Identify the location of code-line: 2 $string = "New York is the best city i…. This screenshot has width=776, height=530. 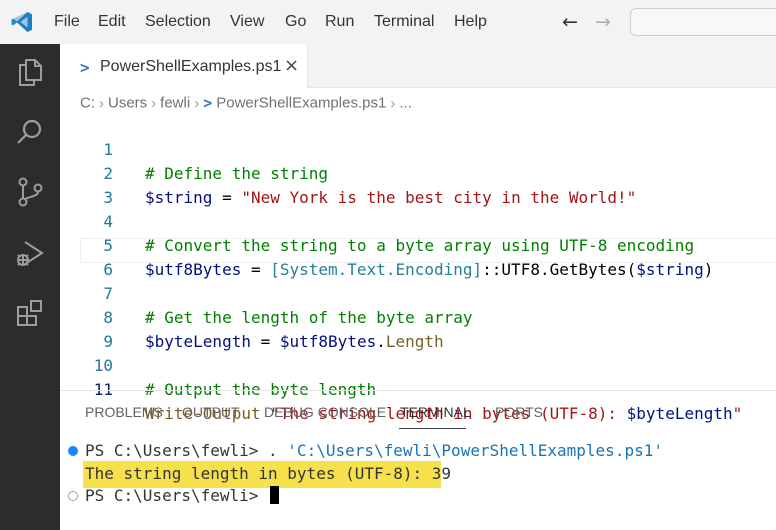
(418, 172).